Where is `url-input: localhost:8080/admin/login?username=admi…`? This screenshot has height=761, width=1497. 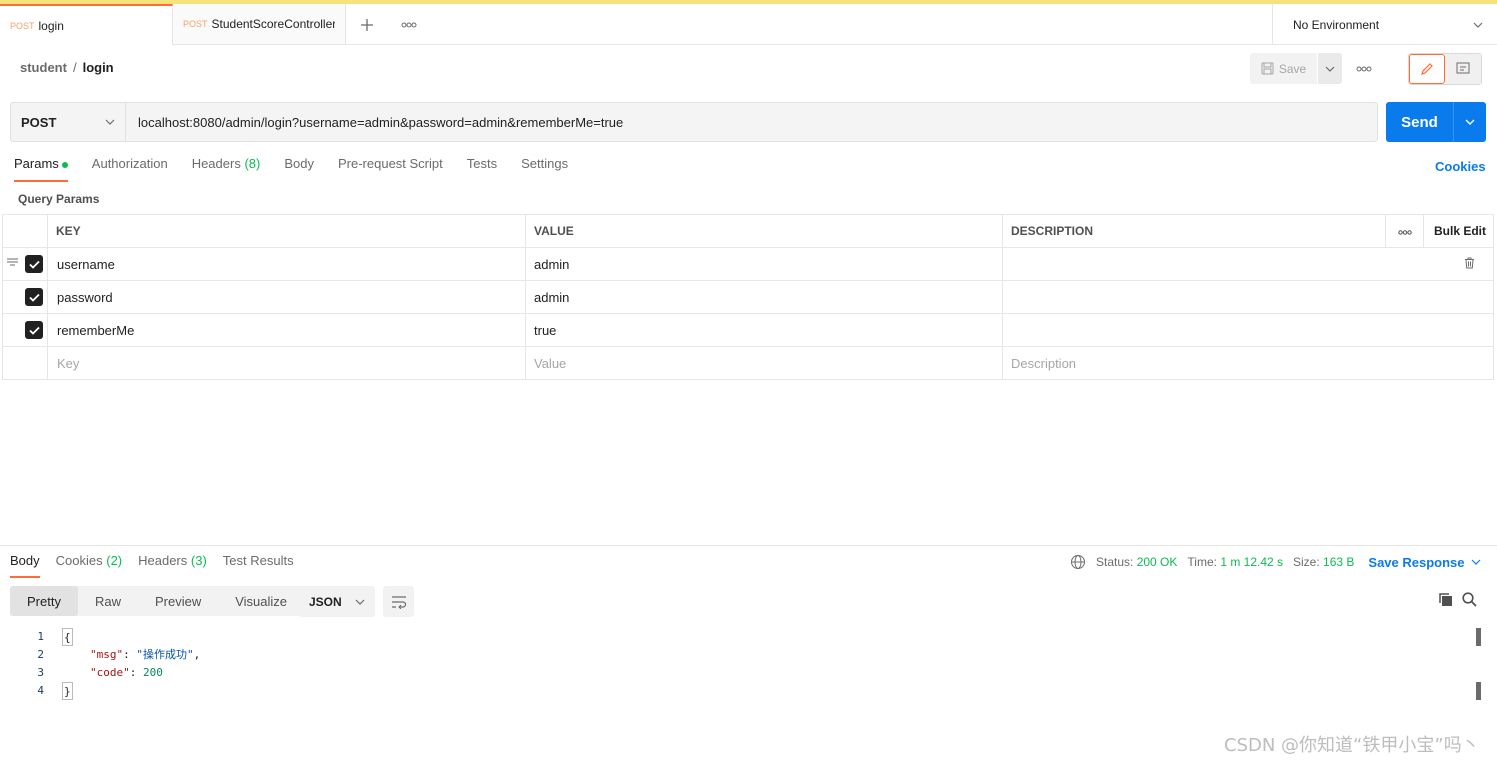
url-input: localhost:8080/admin/login?username=admi… is located at coordinates (751, 122).